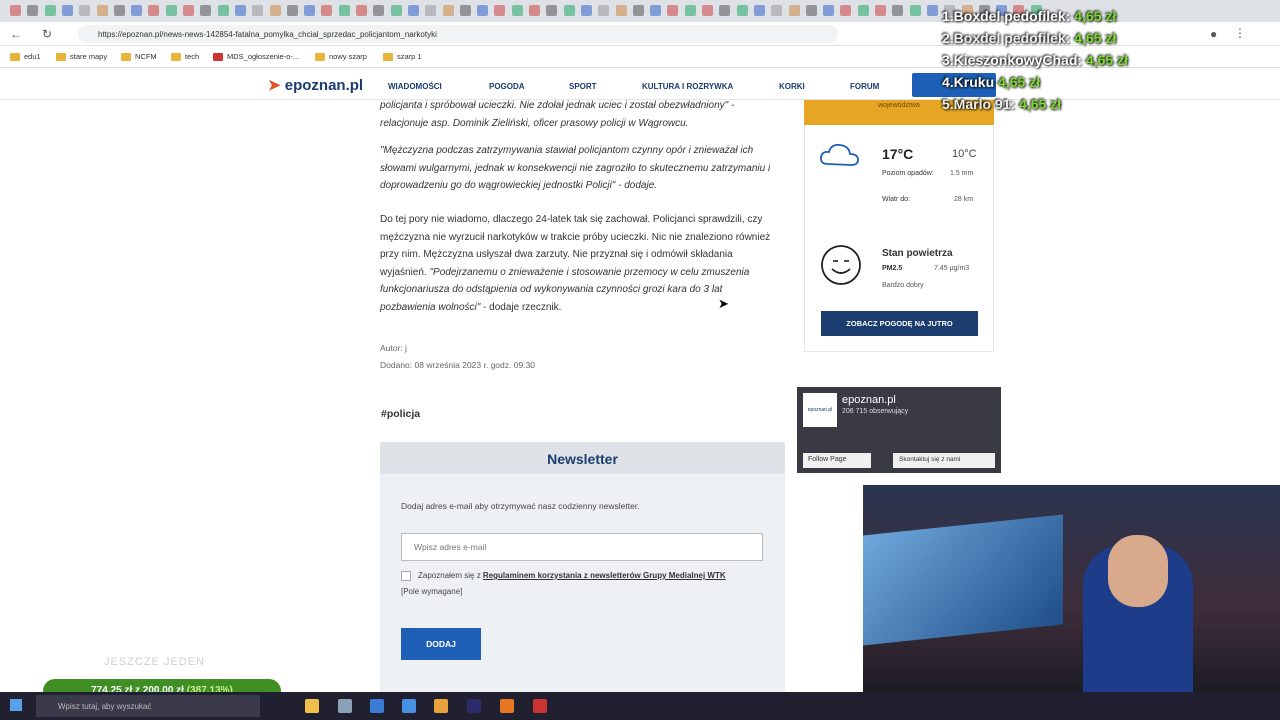 This screenshot has height=720, width=1280. Describe the element at coordinates (1213, 34) in the screenshot. I see `profile-icon: ●` at that location.